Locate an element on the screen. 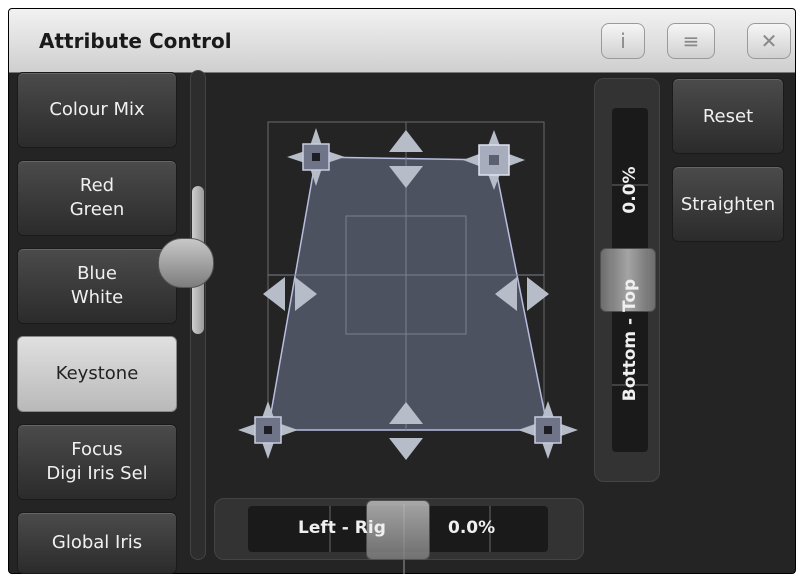  straighten-button: Straighten is located at coordinates (728, 204).